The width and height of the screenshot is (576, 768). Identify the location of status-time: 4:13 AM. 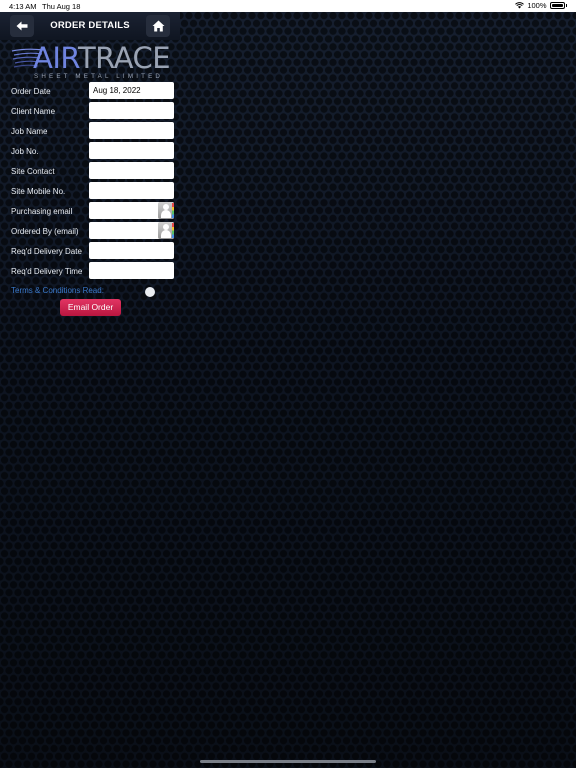
(23, 6).